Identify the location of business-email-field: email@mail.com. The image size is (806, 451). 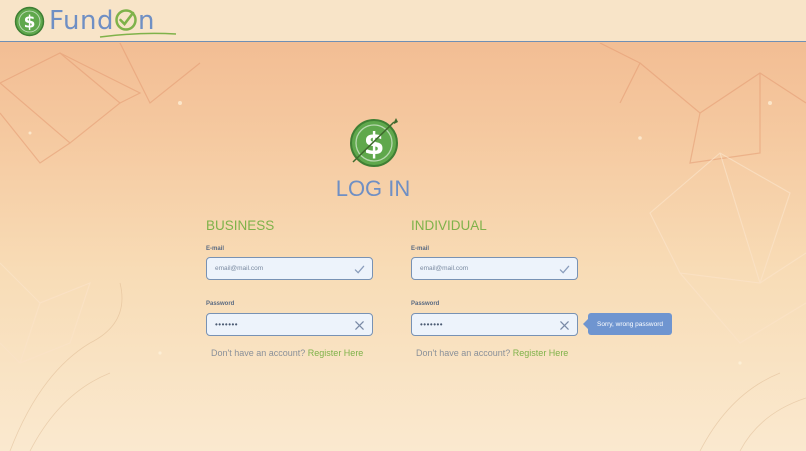
(289, 268).